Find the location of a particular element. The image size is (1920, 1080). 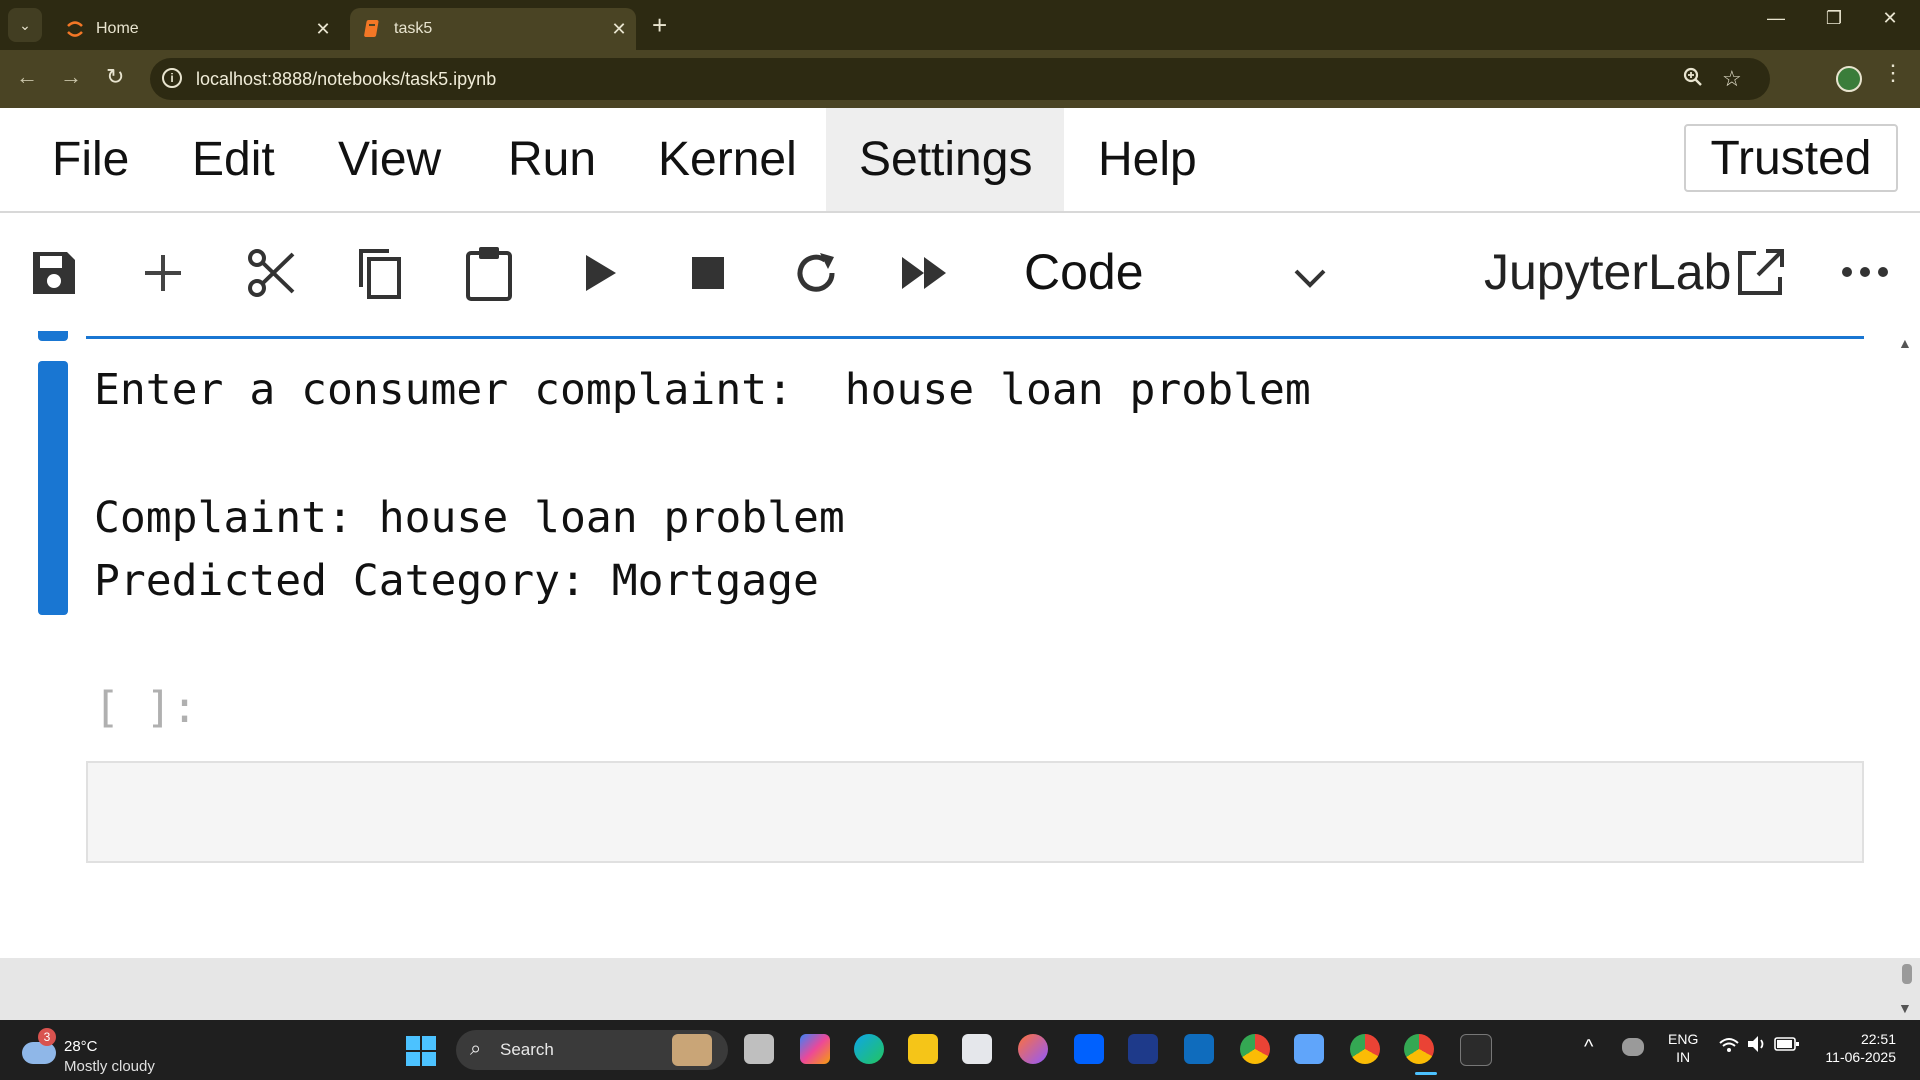

back-icon: ← is located at coordinates (27, 77).